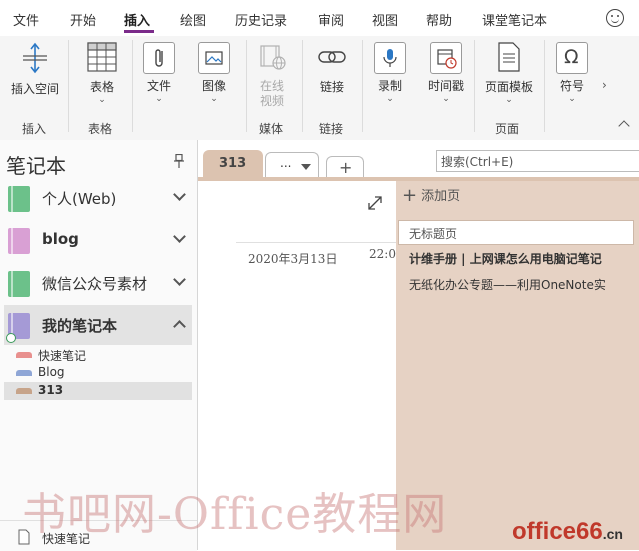  Describe the element at coordinates (273, 57) in the screenshot. I see `online-video-icon` at that location.